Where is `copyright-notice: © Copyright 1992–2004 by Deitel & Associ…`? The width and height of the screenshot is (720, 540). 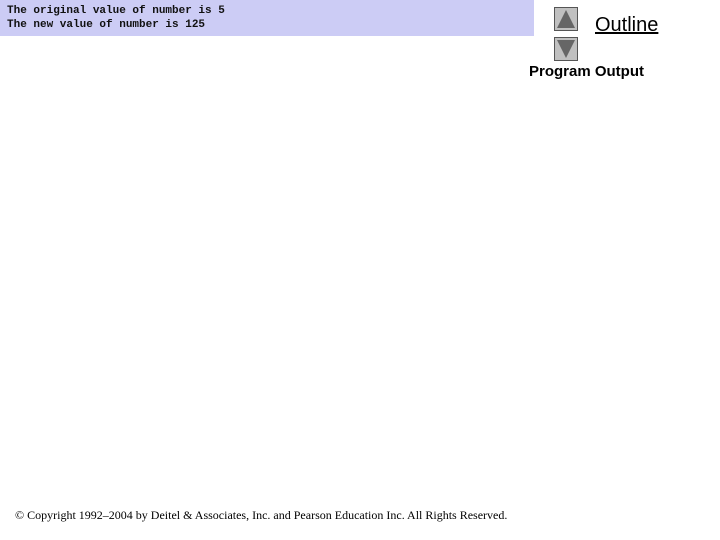
copyright-notice: © Copyright 1992–2004 by Deitel & Associ… is located at coordinates (261, 515).